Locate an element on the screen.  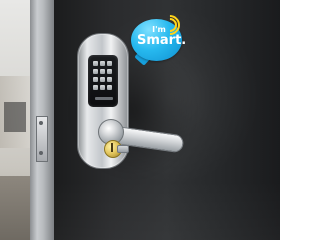
keypad-brand-mark is located at coordinates (104, 98).